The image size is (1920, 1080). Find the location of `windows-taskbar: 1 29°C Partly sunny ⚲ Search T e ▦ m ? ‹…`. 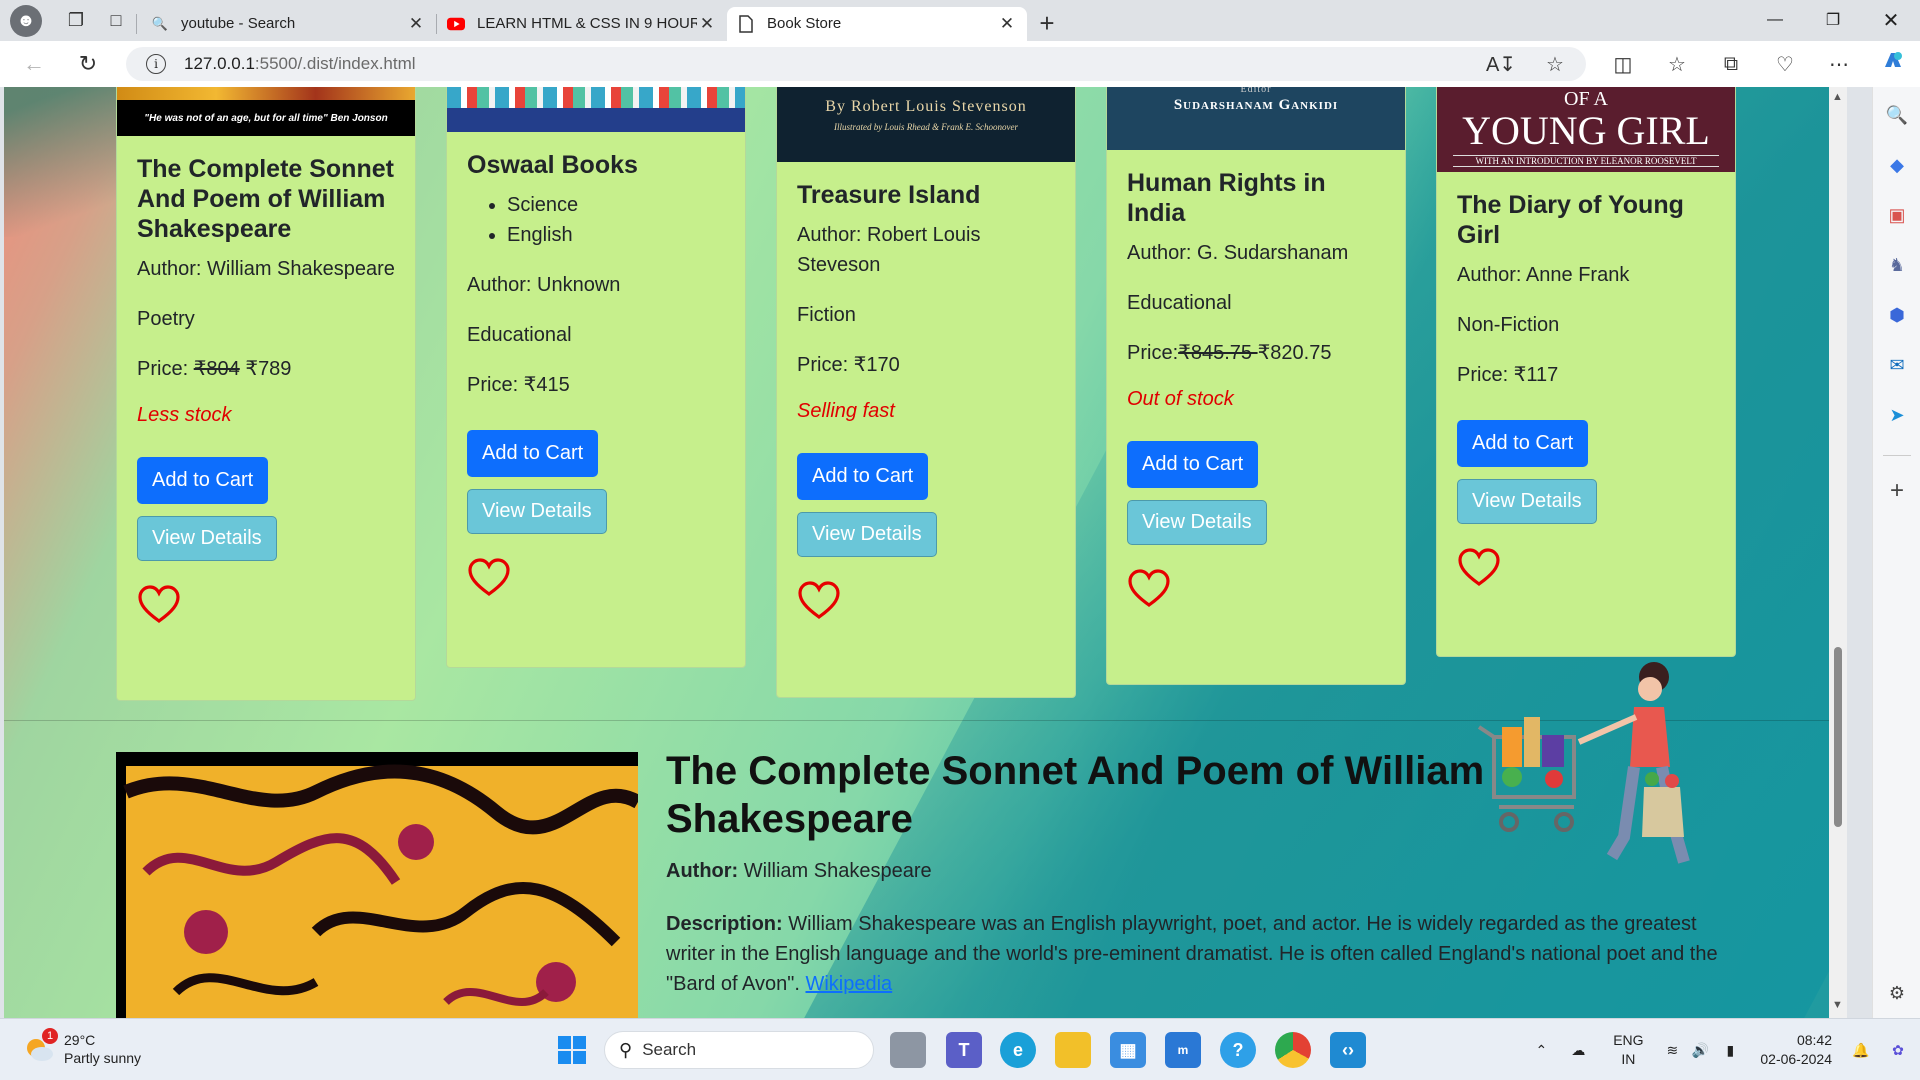

windows-taskbar: 1 29°C Partly sunny ⚲ Search T e ▦ m ? ‹… is located at coordinates (960, 1049).